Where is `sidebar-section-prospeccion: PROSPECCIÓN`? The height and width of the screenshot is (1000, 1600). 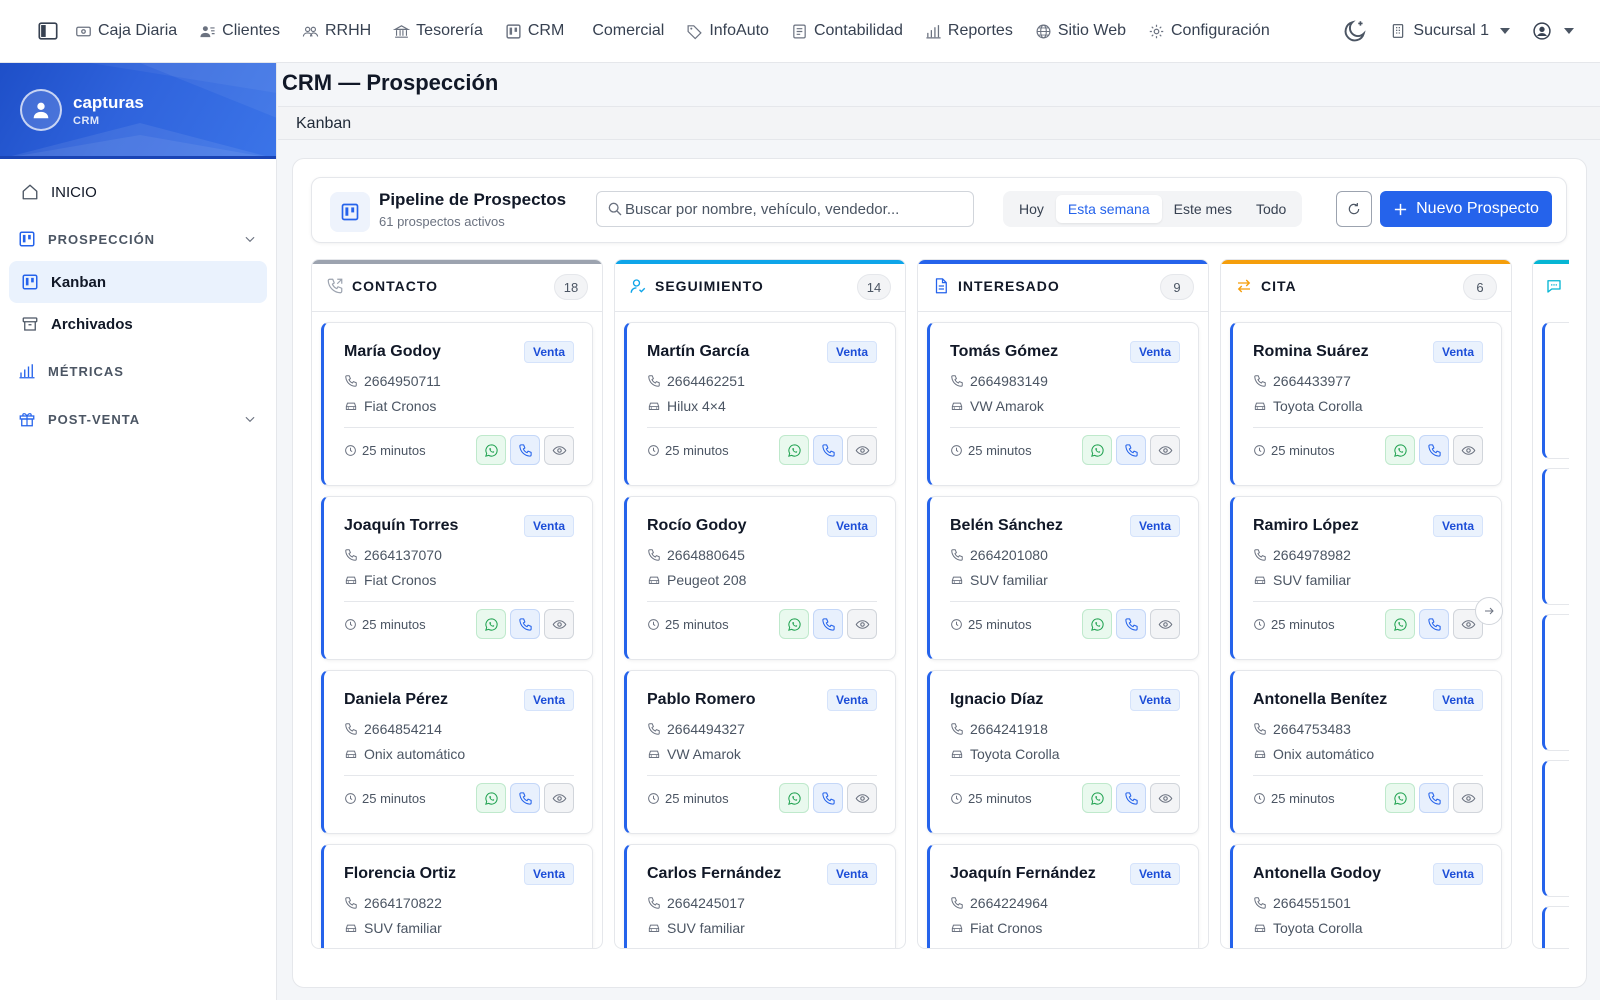 sidebar-section-prospeccion: PROSPECCIÓN is located at coordinates (138, 239).